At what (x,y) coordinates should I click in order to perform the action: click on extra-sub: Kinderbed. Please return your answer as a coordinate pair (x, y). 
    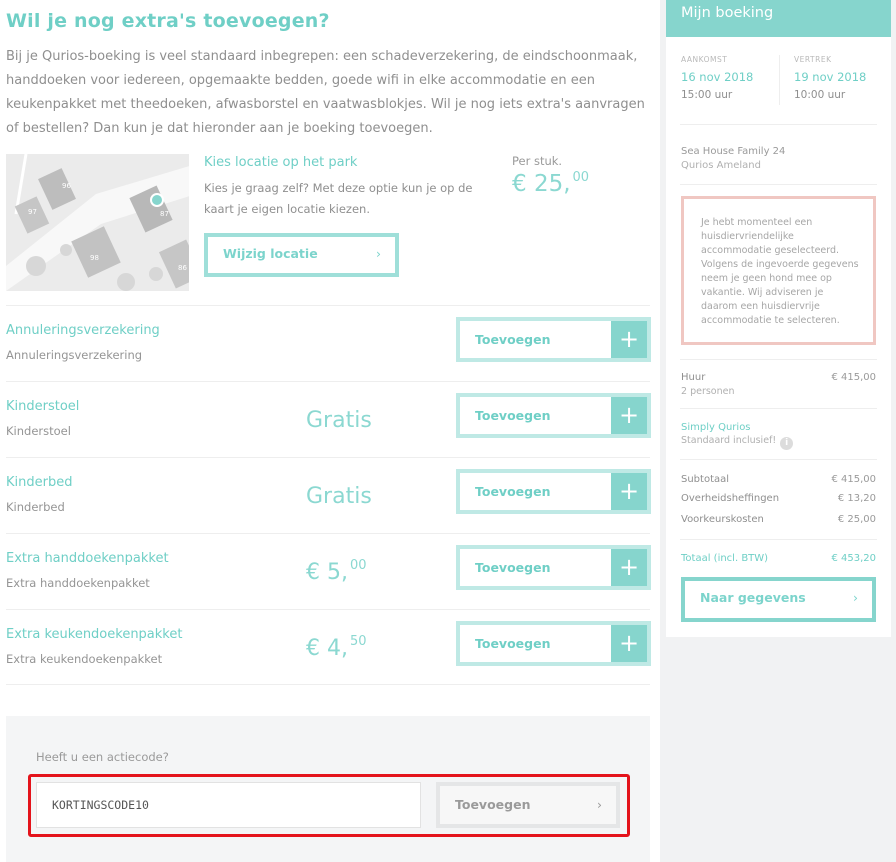
    Looking at the image, I should click on (35, 507).